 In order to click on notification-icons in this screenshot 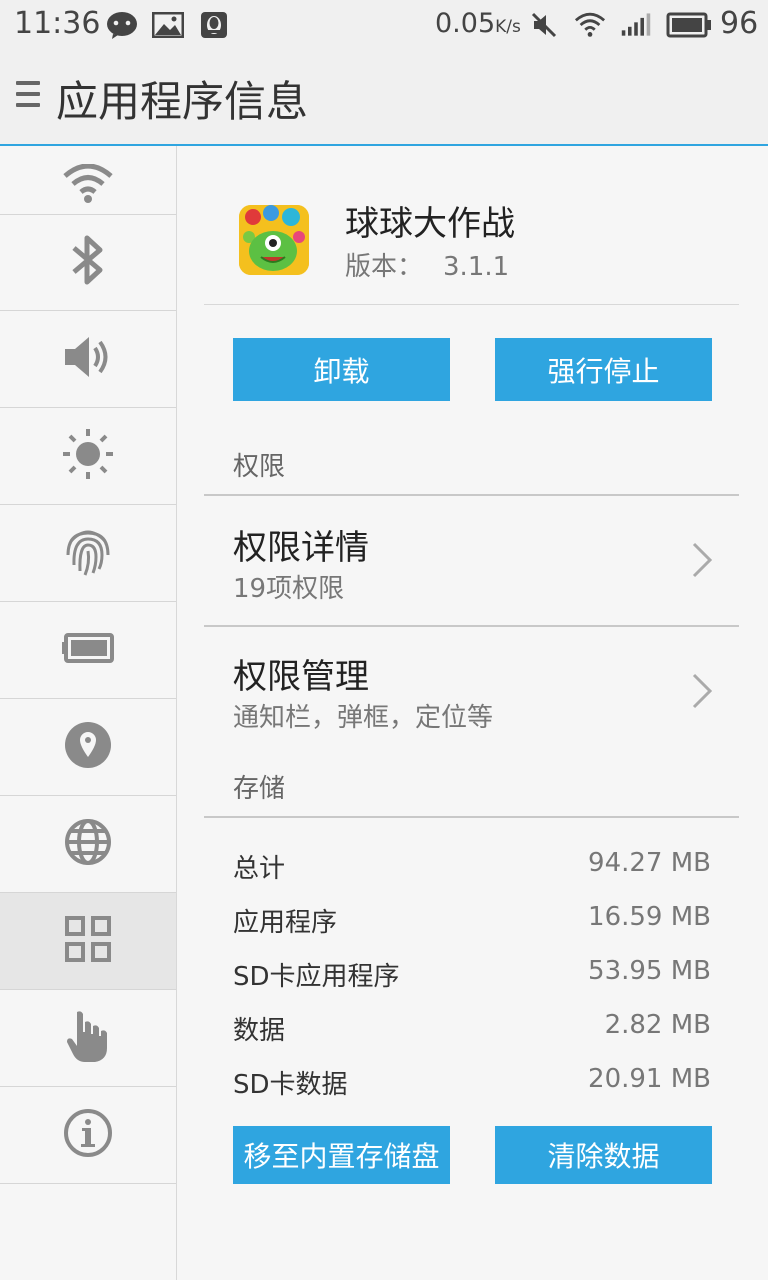, I will do `click(168, 25)`.